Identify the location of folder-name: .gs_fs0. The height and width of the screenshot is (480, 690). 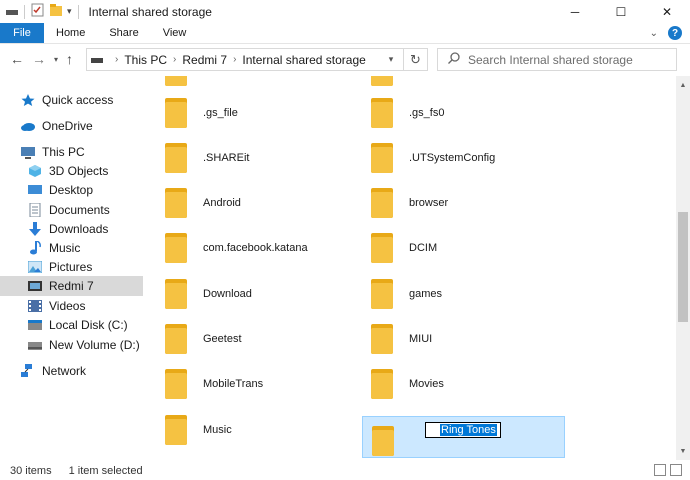
(427, 113).